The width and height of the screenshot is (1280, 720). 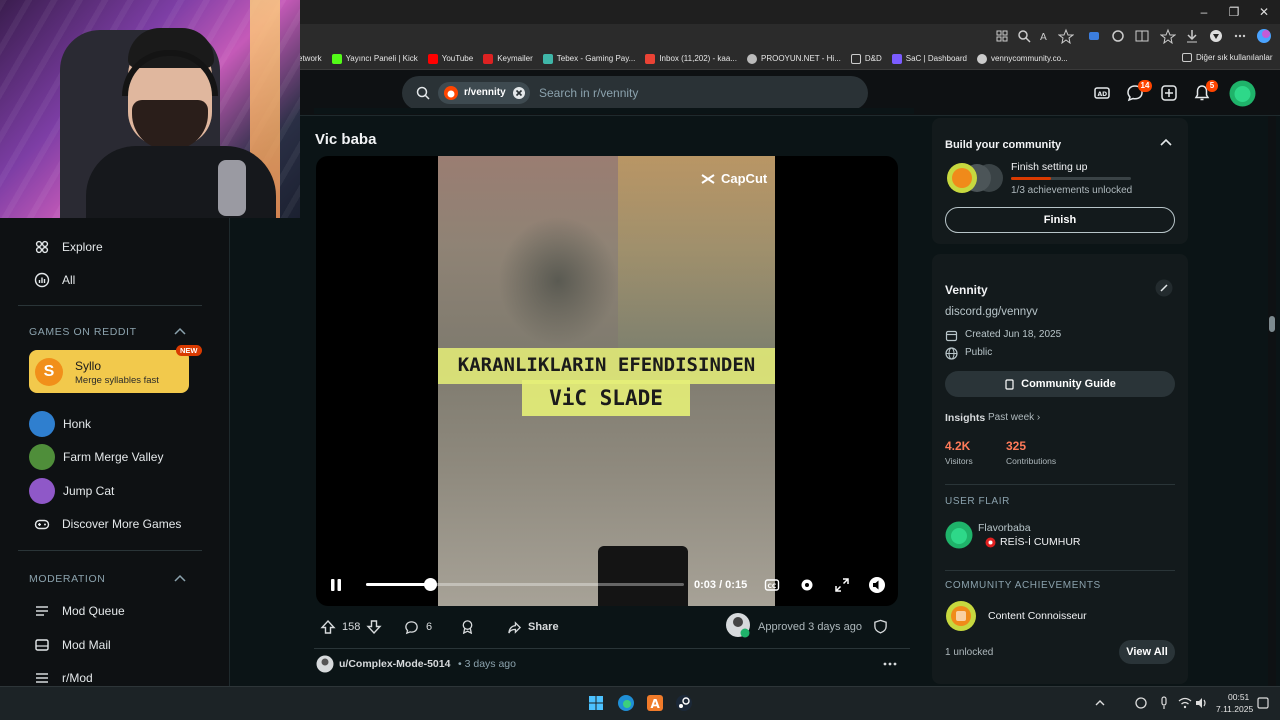 I want to click on next-post-author: u/Complex-Mode-5014, so click(x=394, y=664).